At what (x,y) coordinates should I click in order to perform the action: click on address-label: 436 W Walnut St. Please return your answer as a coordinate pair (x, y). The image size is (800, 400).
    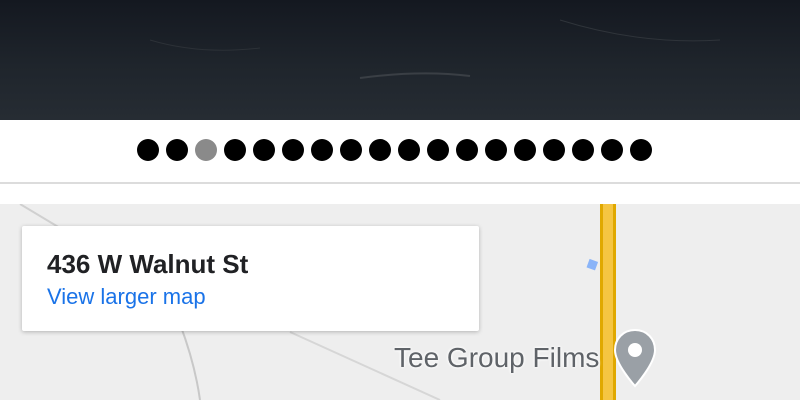
    Looking at the image, I should click on (148, 264).